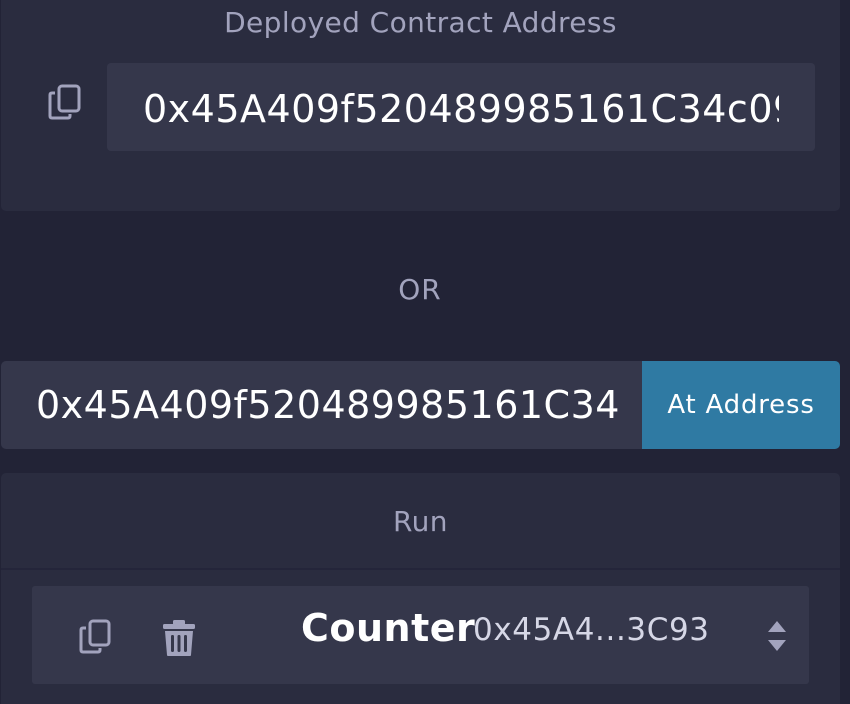  I want to click on or-separator: OR, so click(420, 289).